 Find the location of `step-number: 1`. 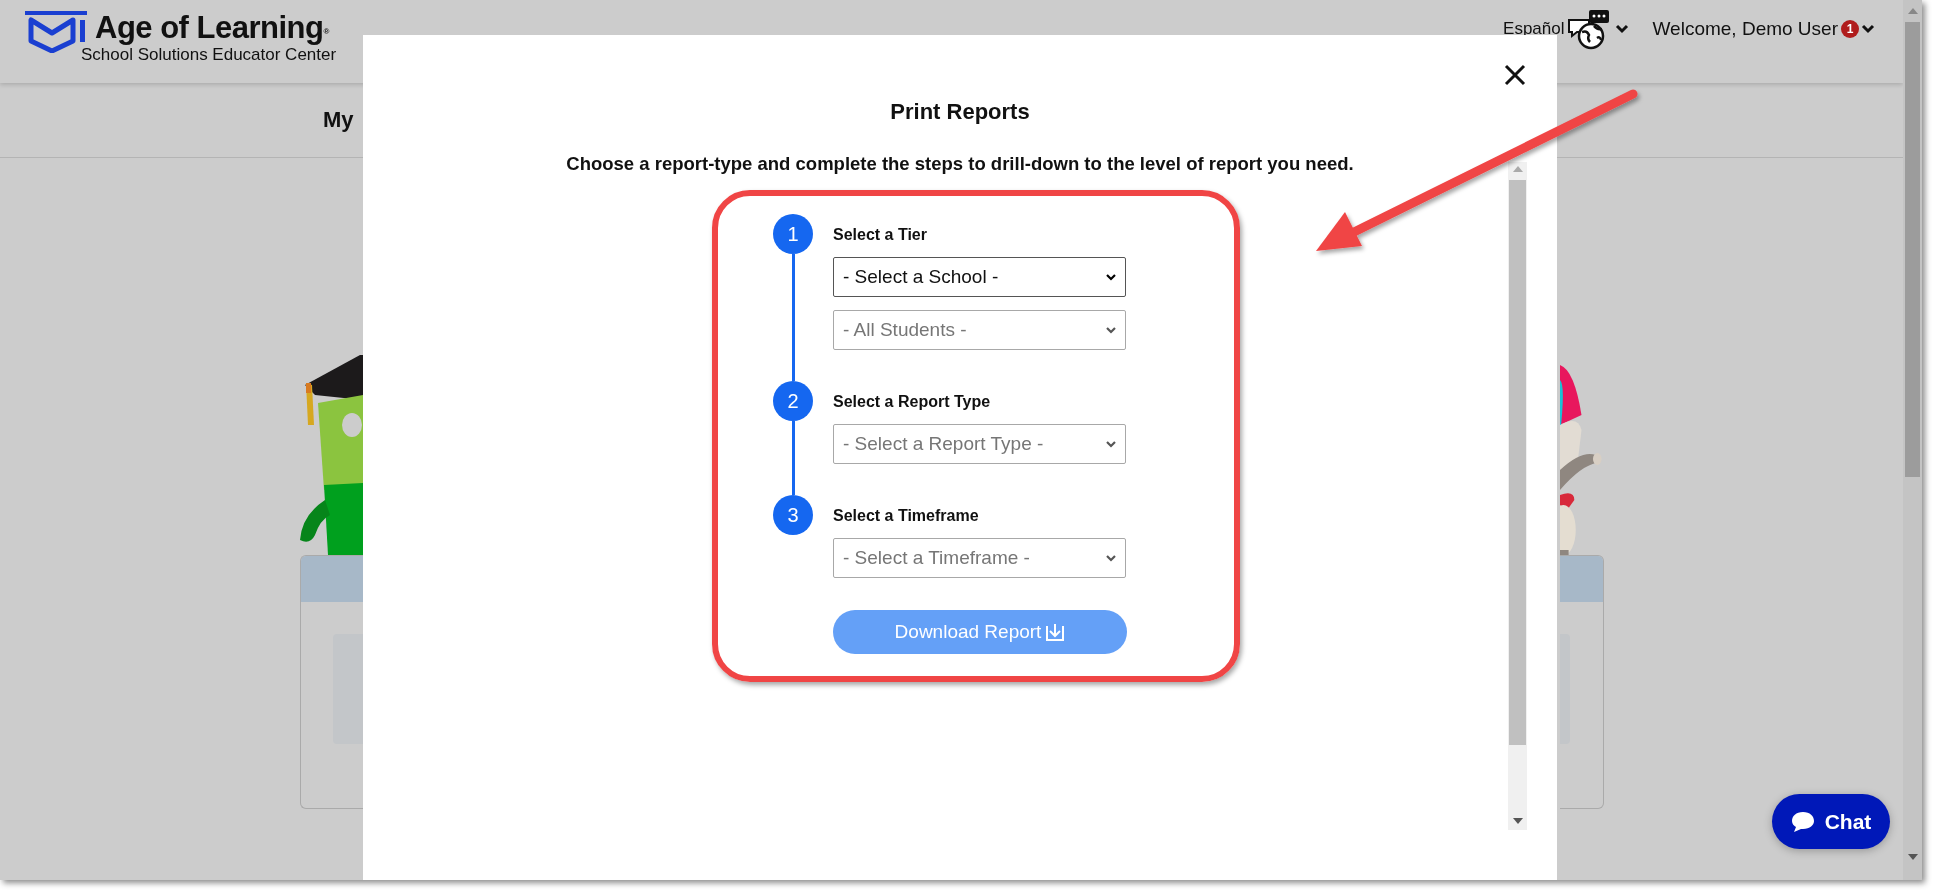

step-number: 1 is located at coordinates (793, 234).